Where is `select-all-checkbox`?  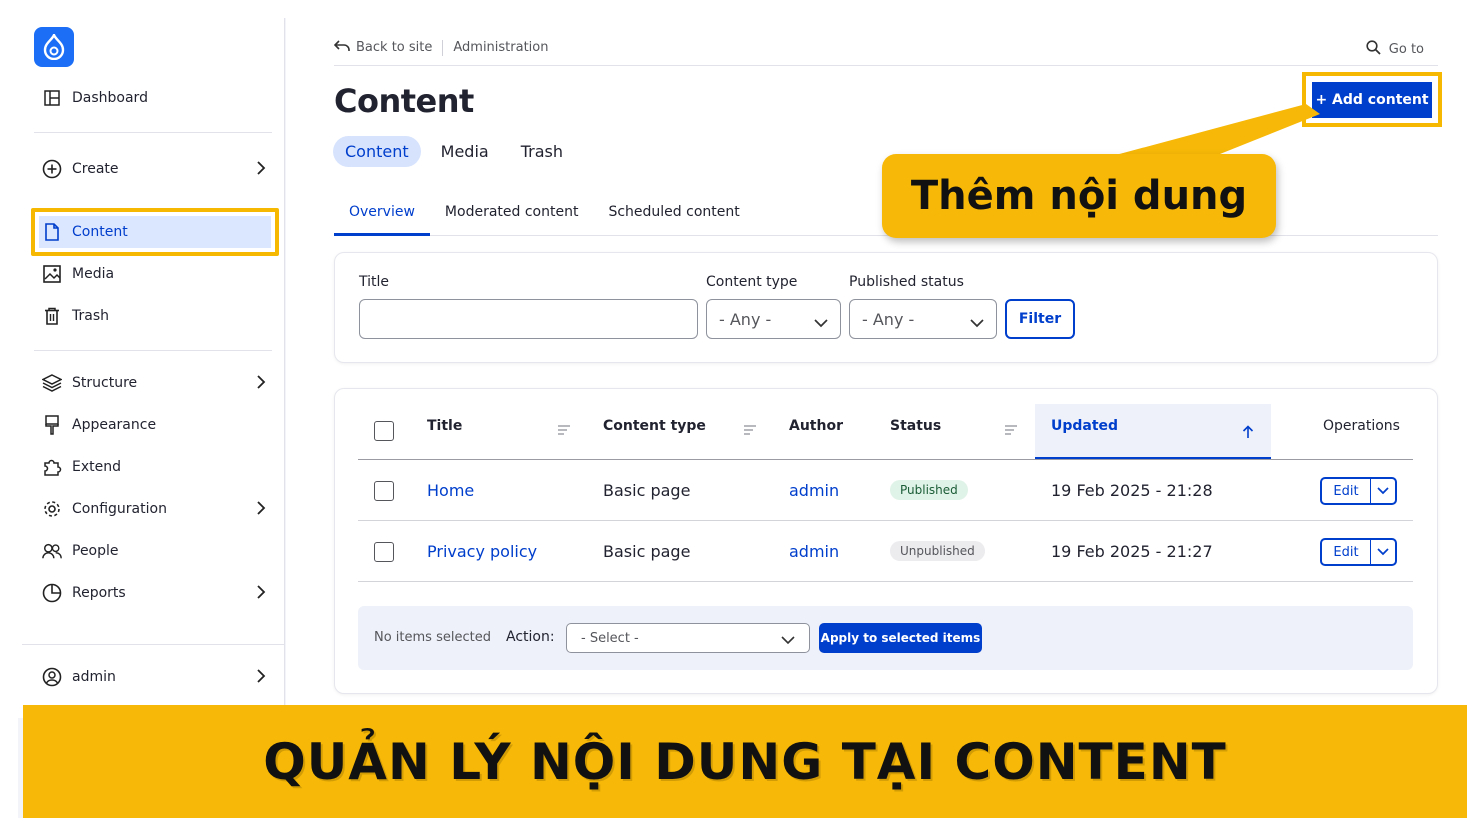
select-all-checkbox is located at coordinates (384, 431).